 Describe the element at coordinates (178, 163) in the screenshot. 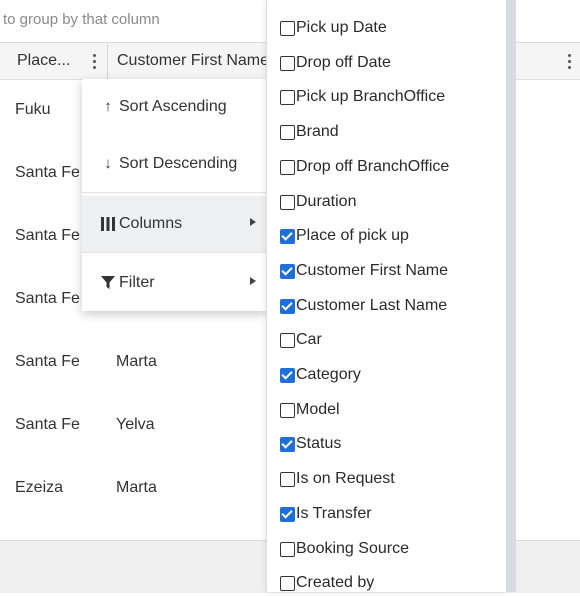

I see `sort-descending-label: Sort Descending` at that location.